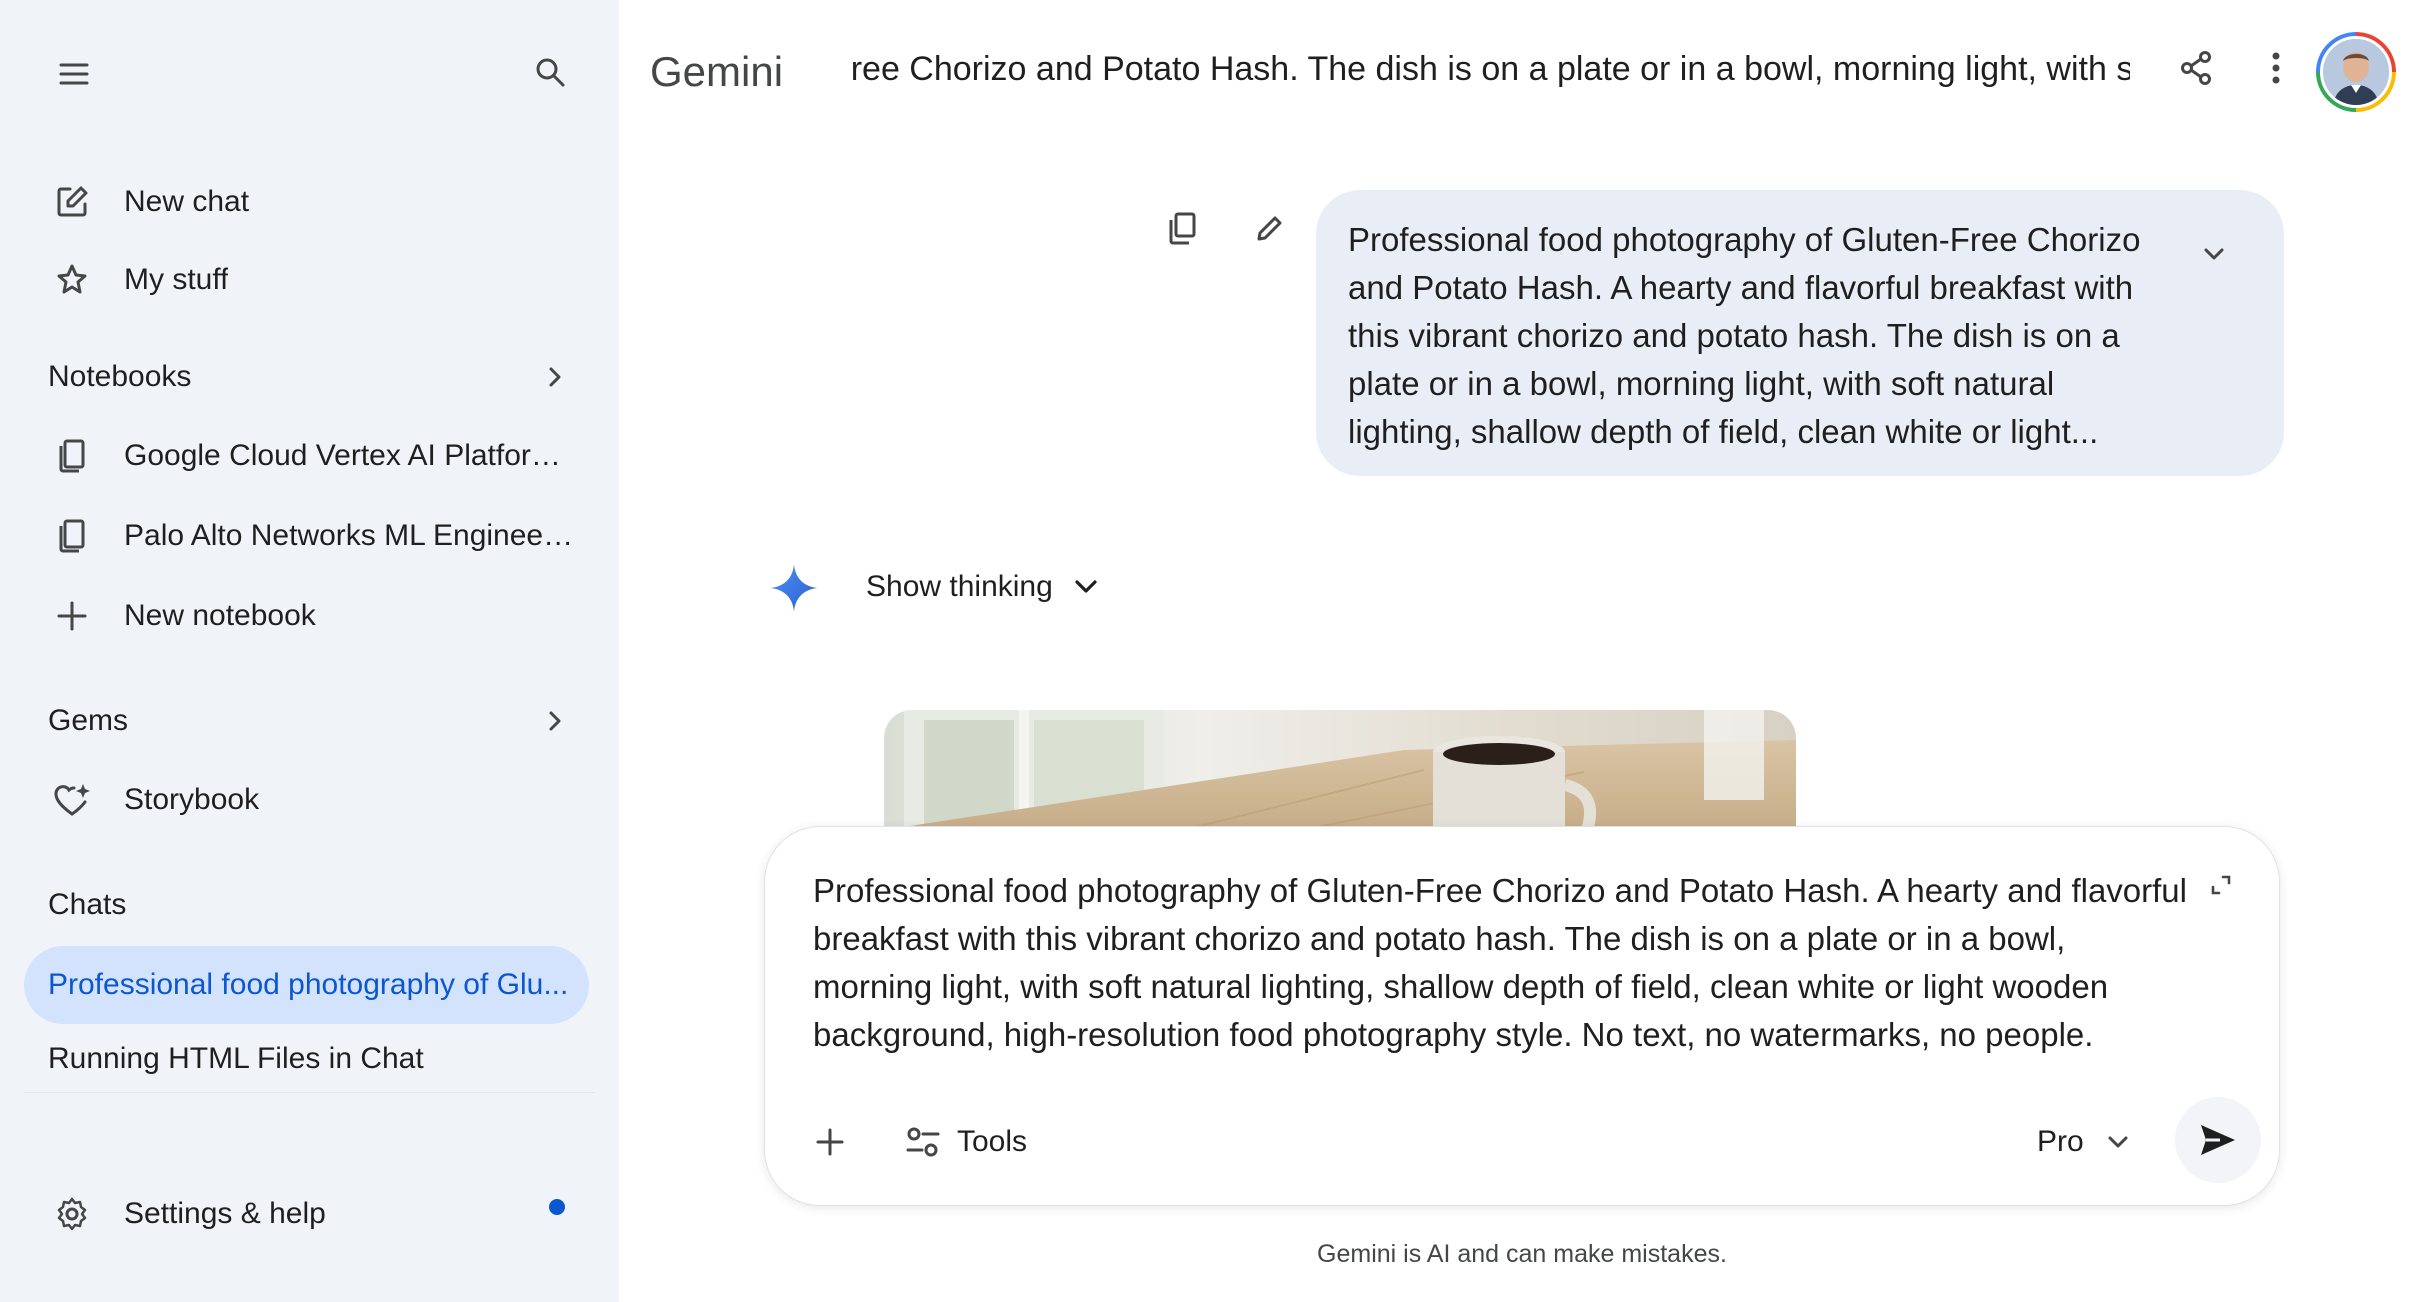 This screenshot has height=1302, width=2426. I want to click on edit-pencil-icon, so click(1270, 228).